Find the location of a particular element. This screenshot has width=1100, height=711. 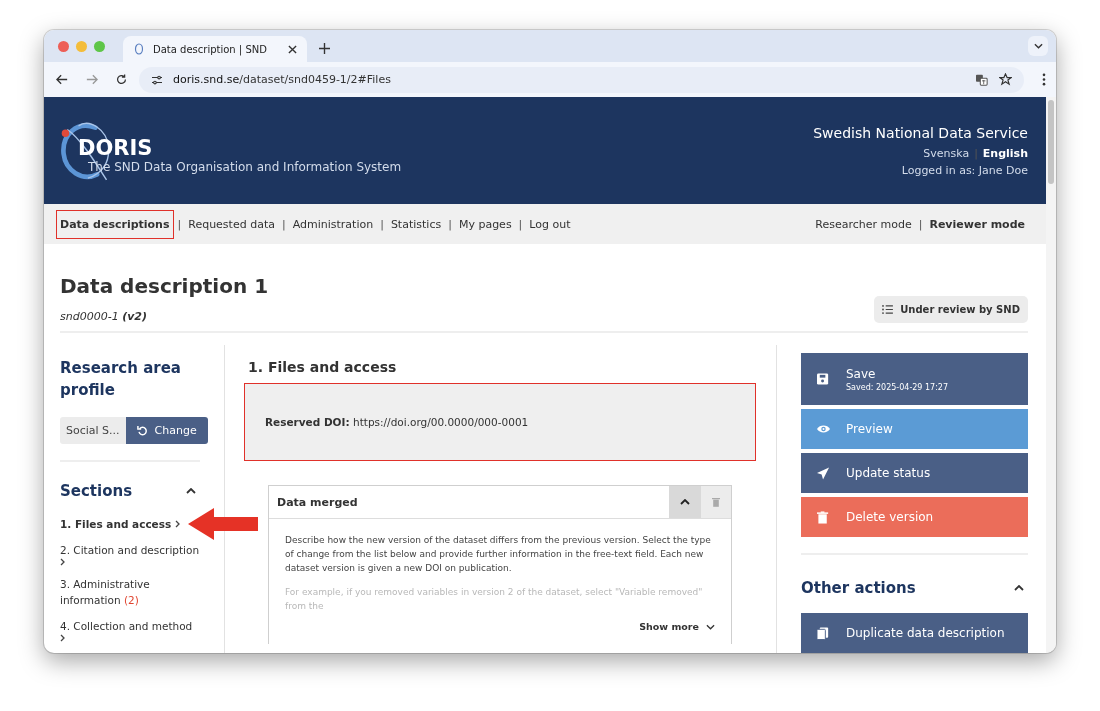

nav-link: My pages is located at coordinates (485, 224).